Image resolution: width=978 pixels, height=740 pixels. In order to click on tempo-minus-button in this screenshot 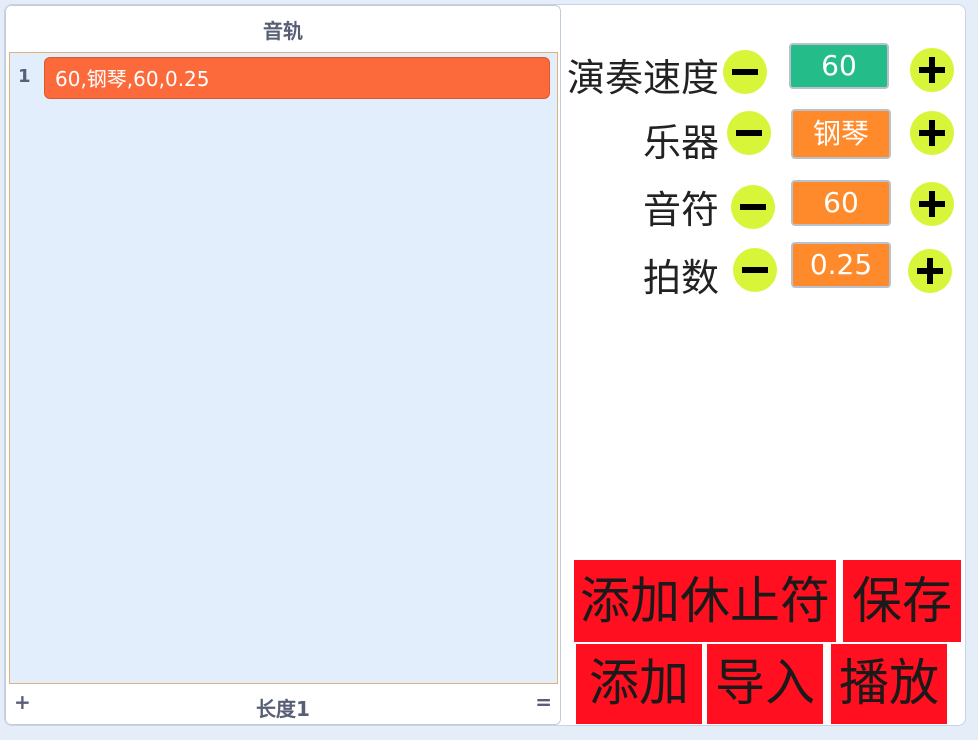, I will do `click(745, 72)`.